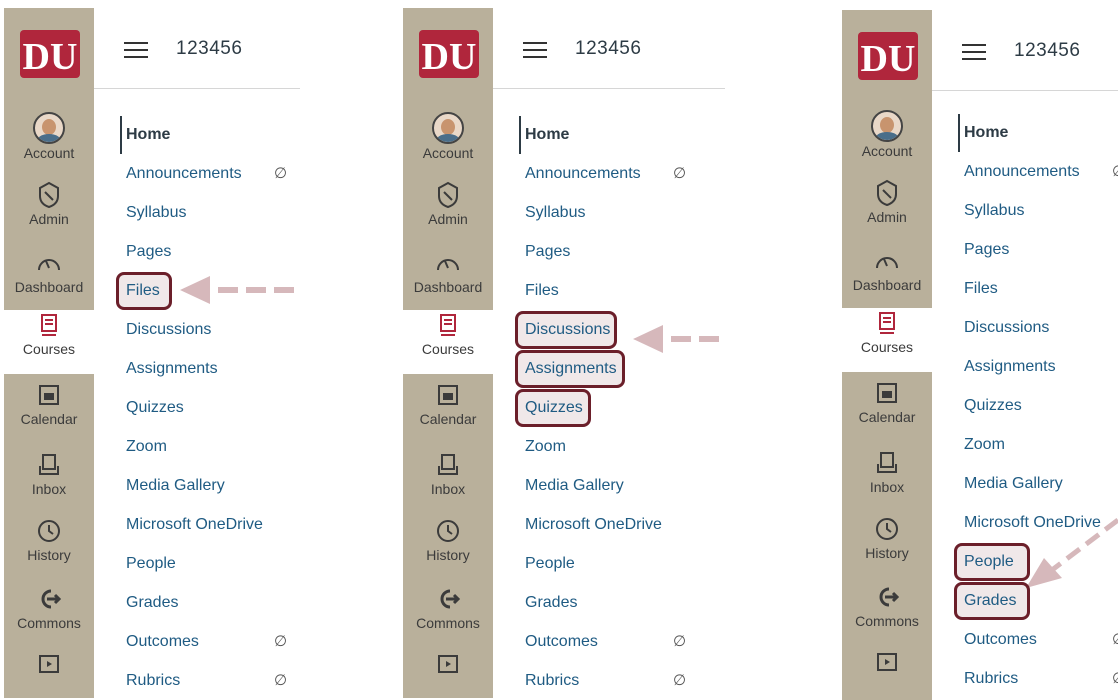  I want to click on course-header: 123456, so click(197, 48).